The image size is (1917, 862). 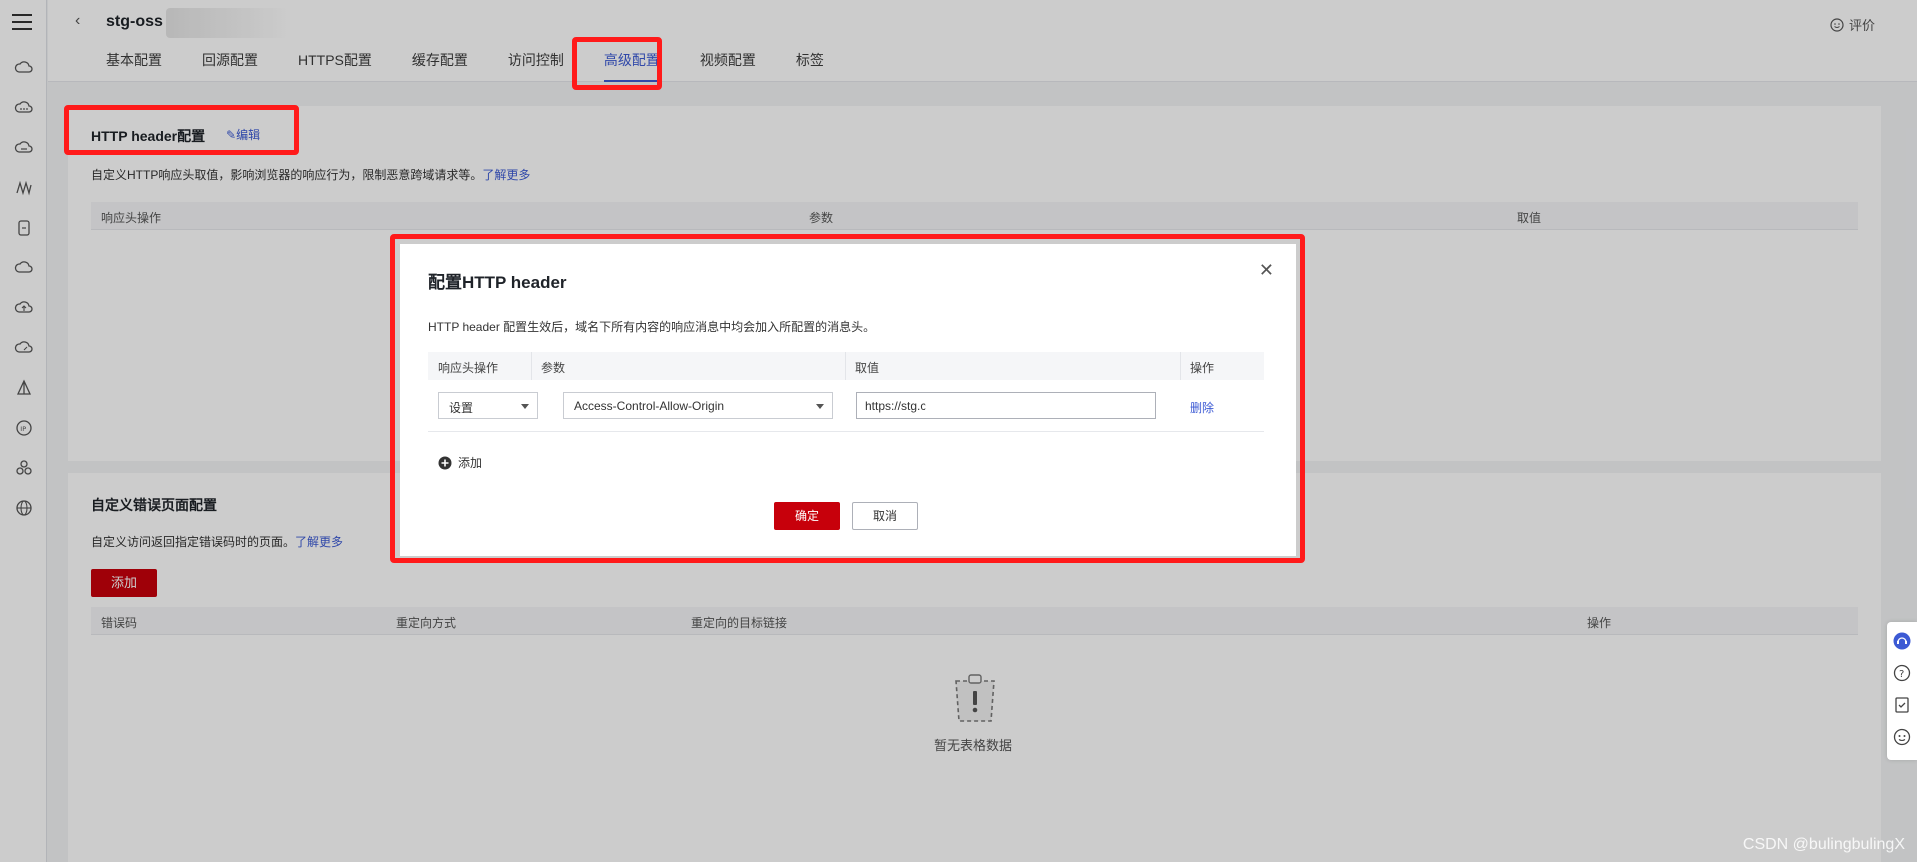 I want to click on chat-bot-icon, so click(x=1902, y=737).